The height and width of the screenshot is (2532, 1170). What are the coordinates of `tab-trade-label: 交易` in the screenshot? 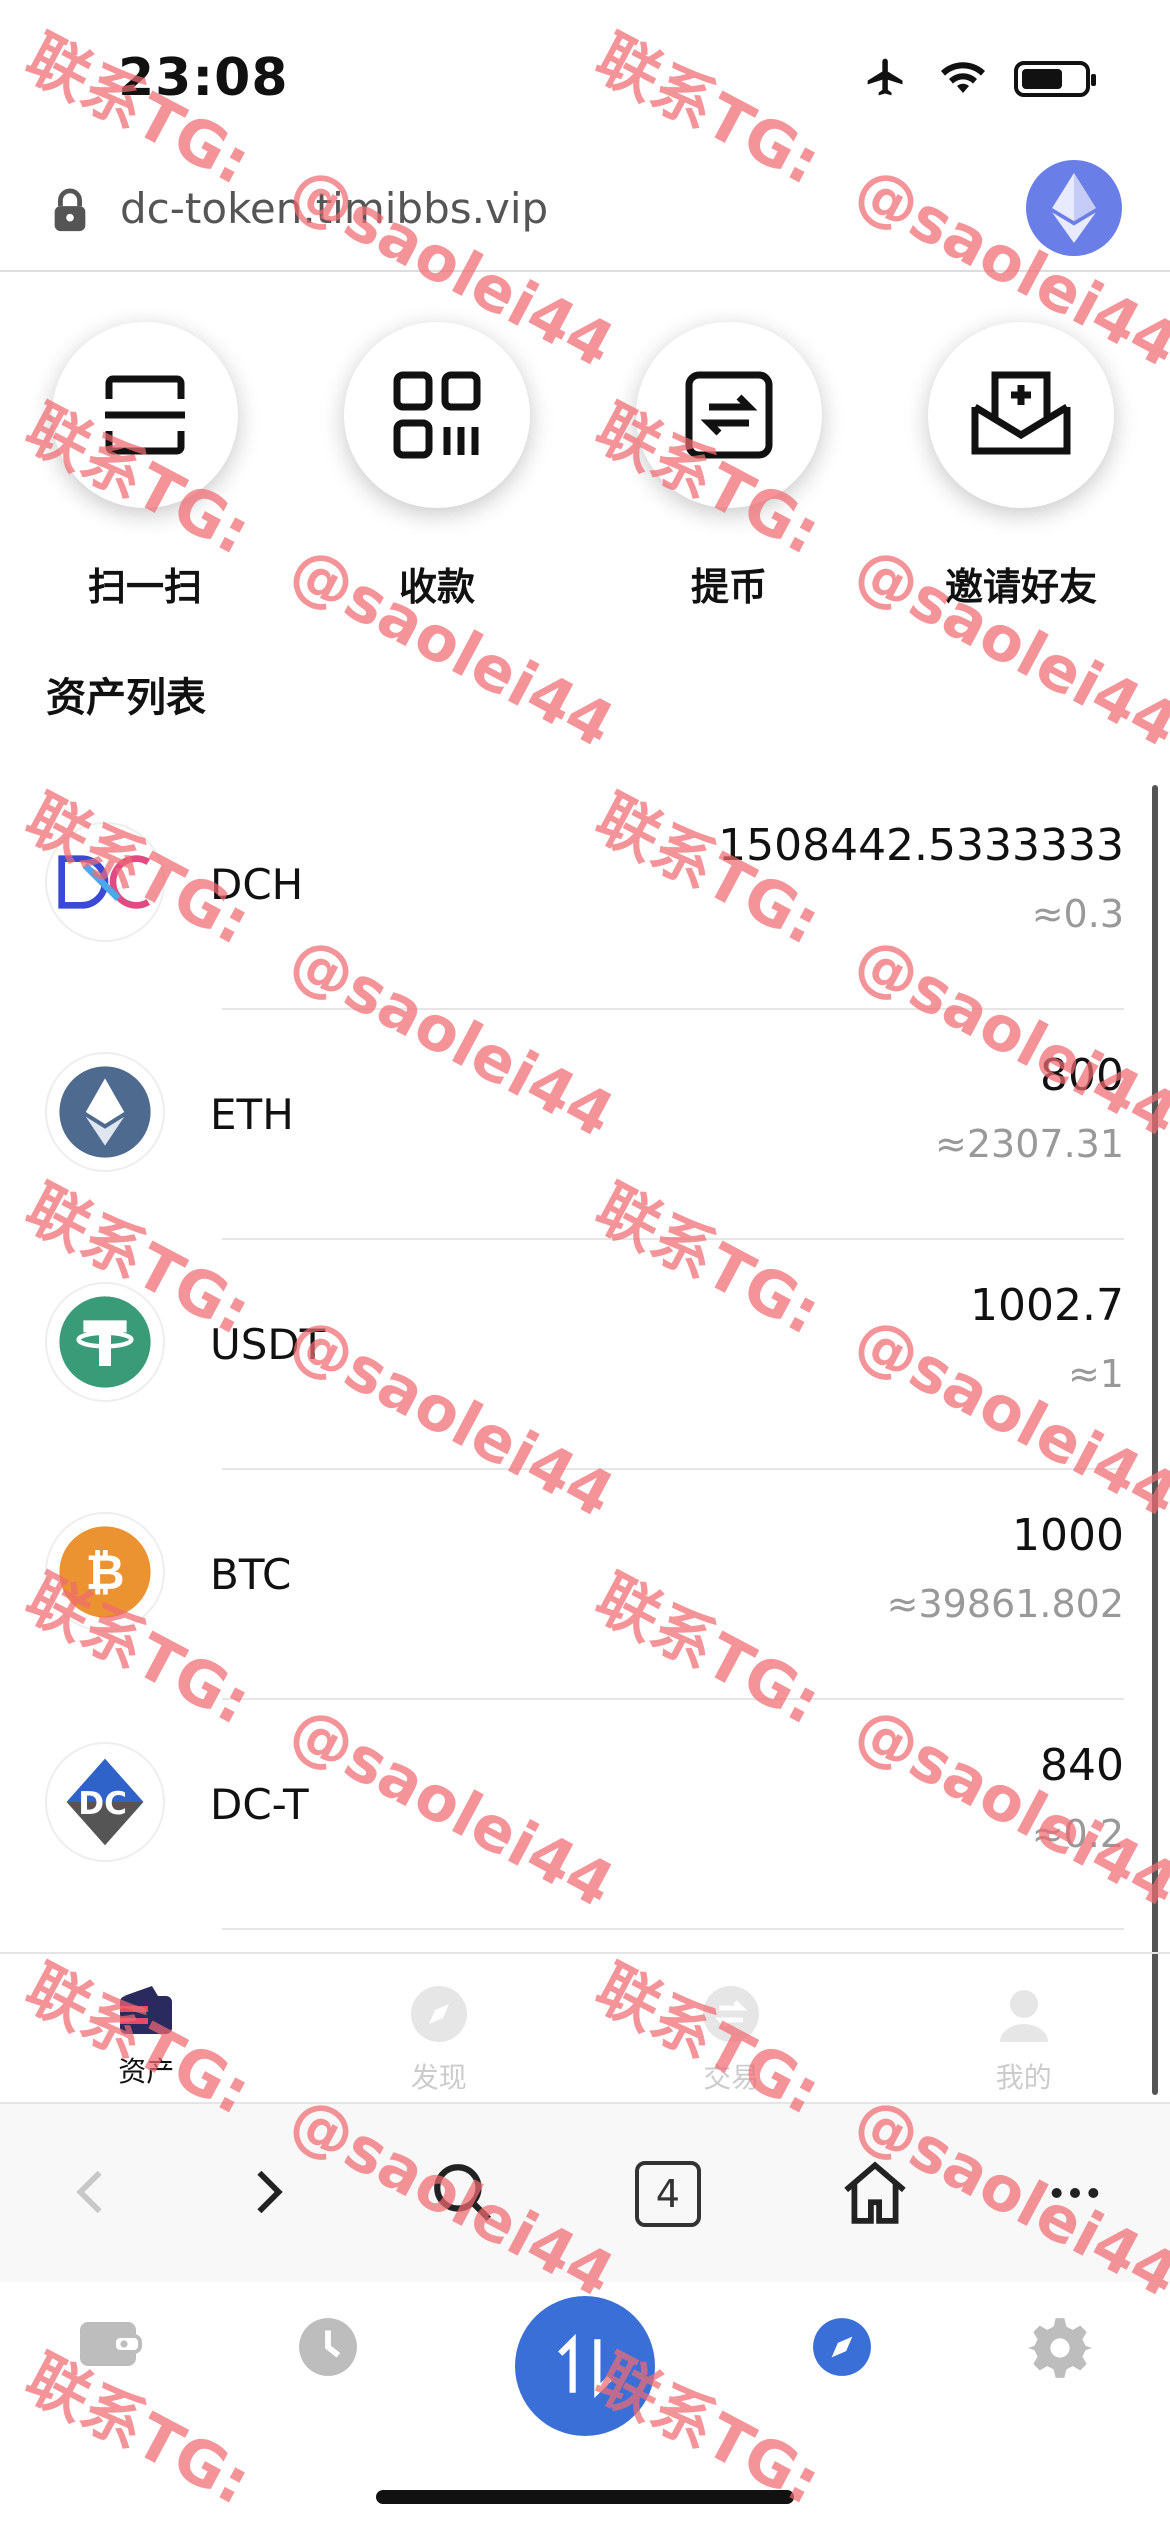 It's located at (731, 2077).